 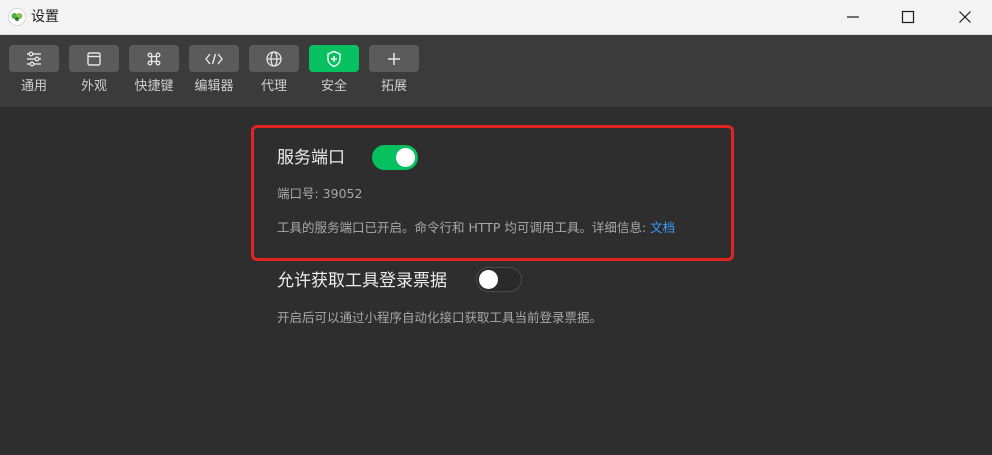 I want to click on tab-proxy-button, so click(x=274, y=58).